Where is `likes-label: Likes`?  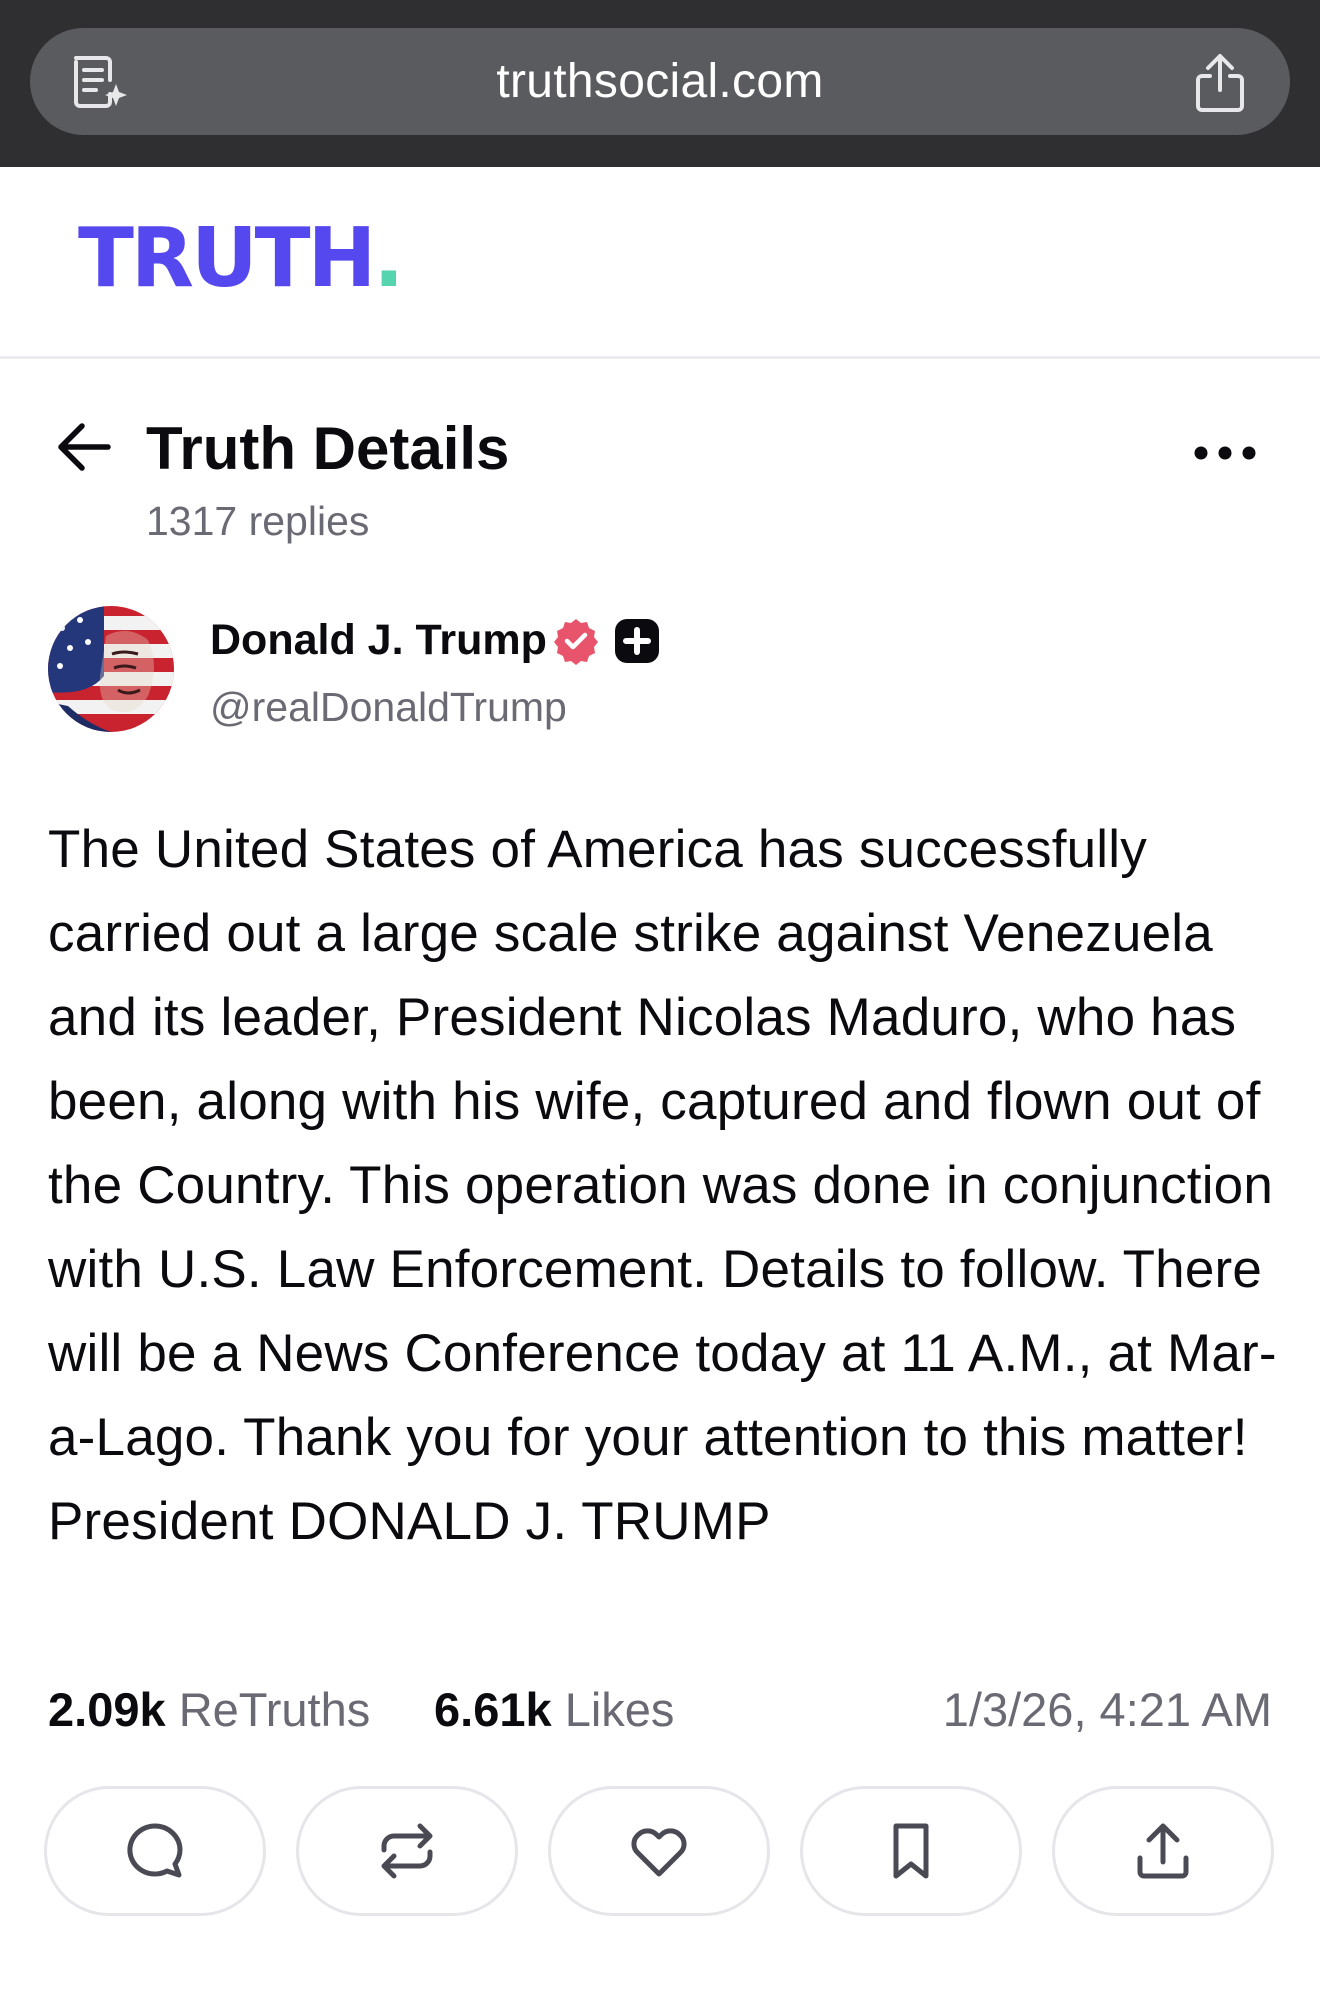
likes-label: Likes is located at coordinates (619, 1709).